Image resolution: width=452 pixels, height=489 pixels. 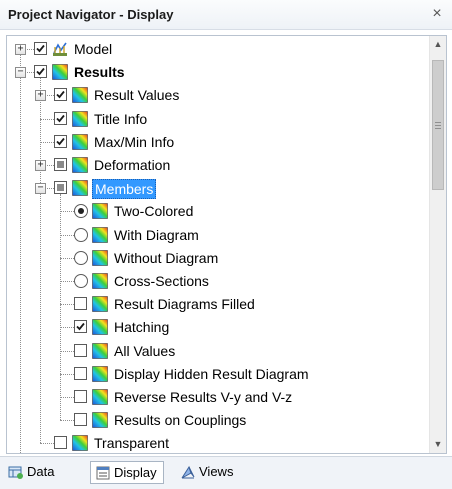 I want to click on tree-item-label: Model, so click(x=93, y=49).